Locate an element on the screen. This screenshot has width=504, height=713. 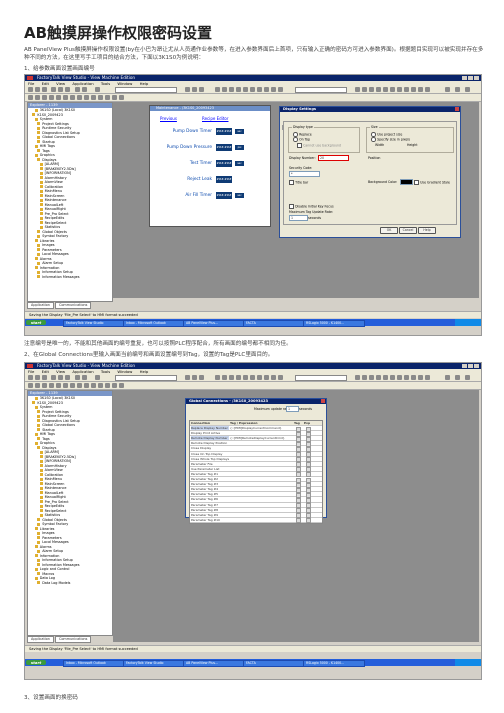
max-tag-select: 1 is located at coordinates (298, 218).